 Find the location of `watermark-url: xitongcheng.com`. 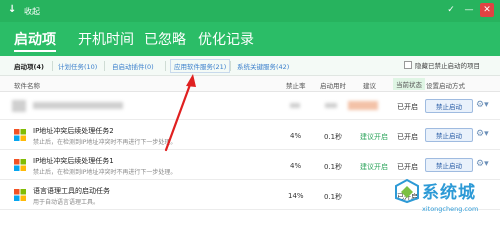

watermark-url: xitongcheng.com is located at coordinates (450, 209).